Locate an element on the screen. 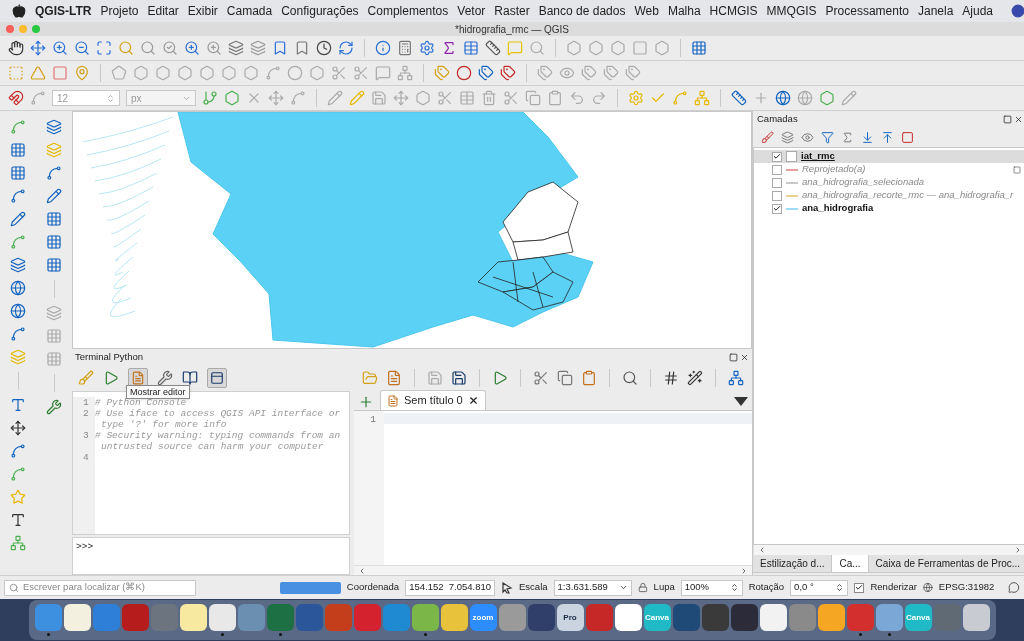  magnet-icon is located at coordinates (16, 98).